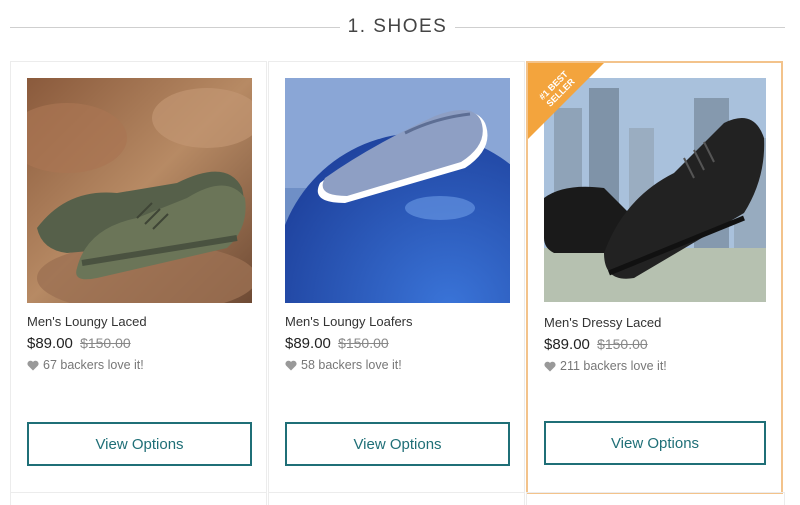 The image size is (800, 505). I want to click on backers-count: 58 backers love it!, so click(343, 365).